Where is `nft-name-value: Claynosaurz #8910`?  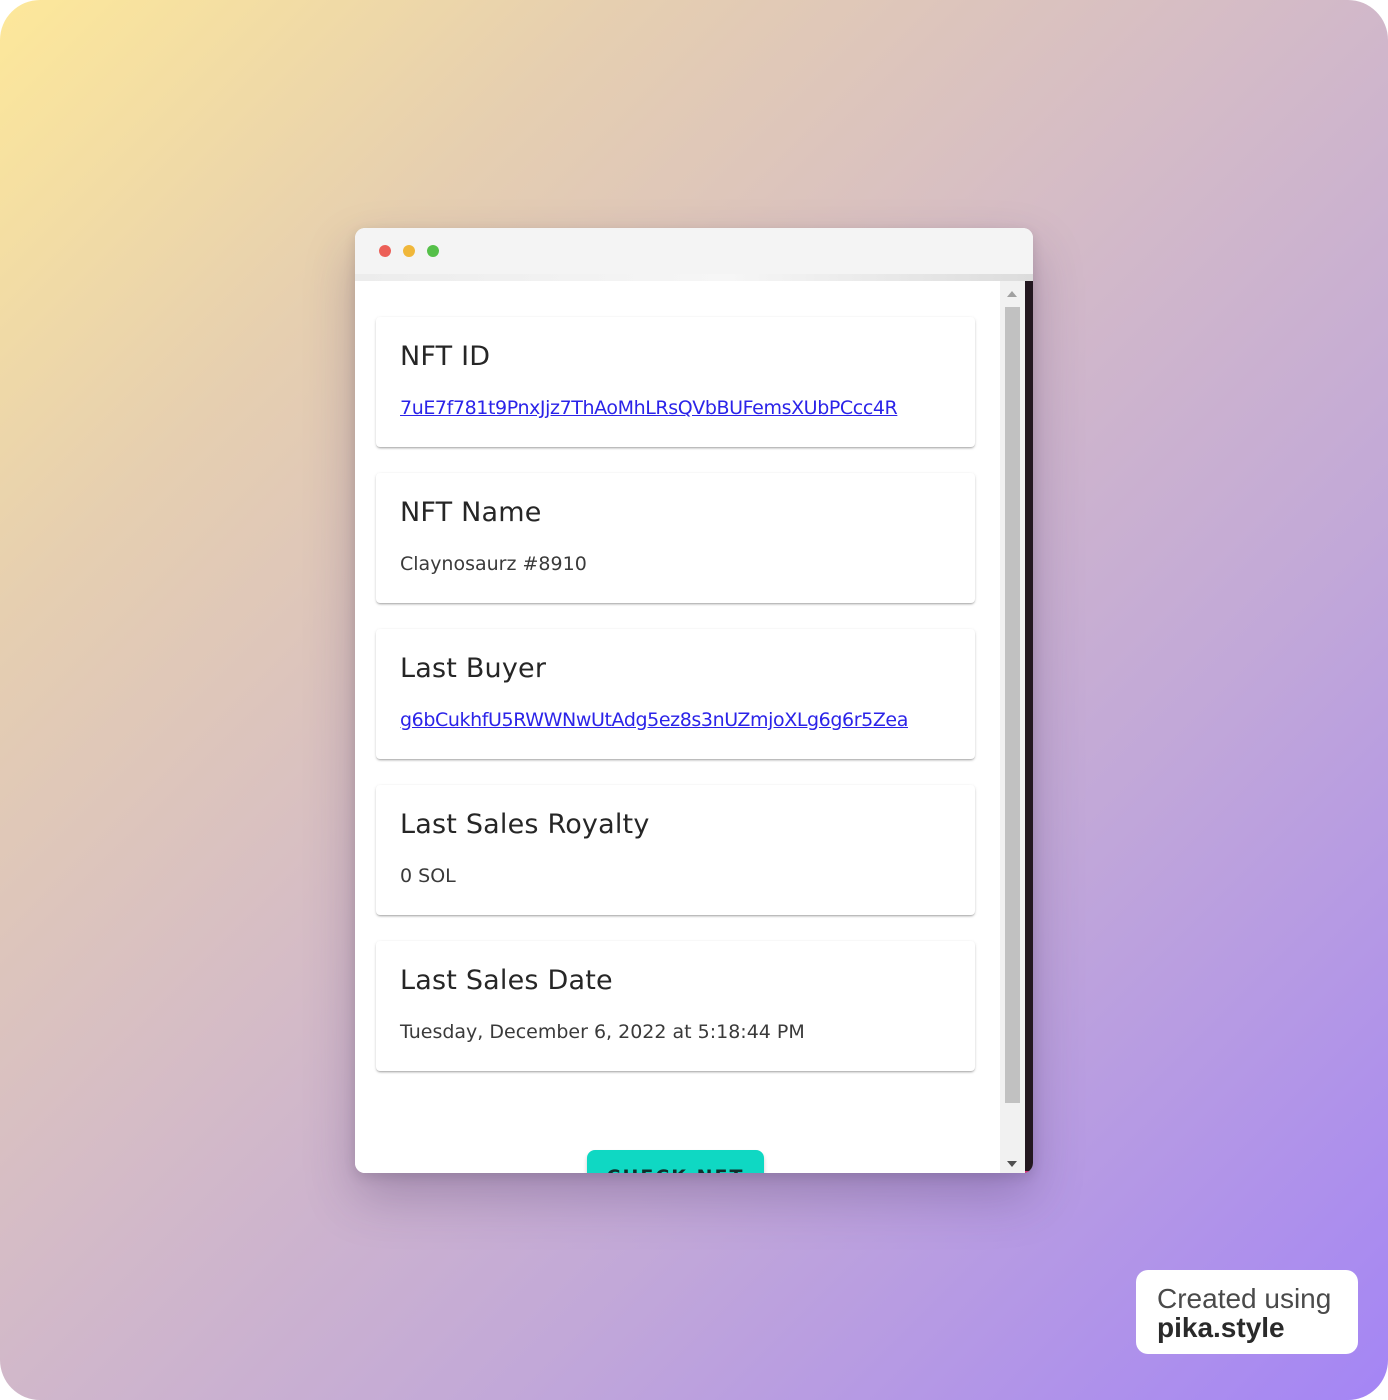
nft-name-value: Claynosaurz #8910 is located at coordinates (493, 564).